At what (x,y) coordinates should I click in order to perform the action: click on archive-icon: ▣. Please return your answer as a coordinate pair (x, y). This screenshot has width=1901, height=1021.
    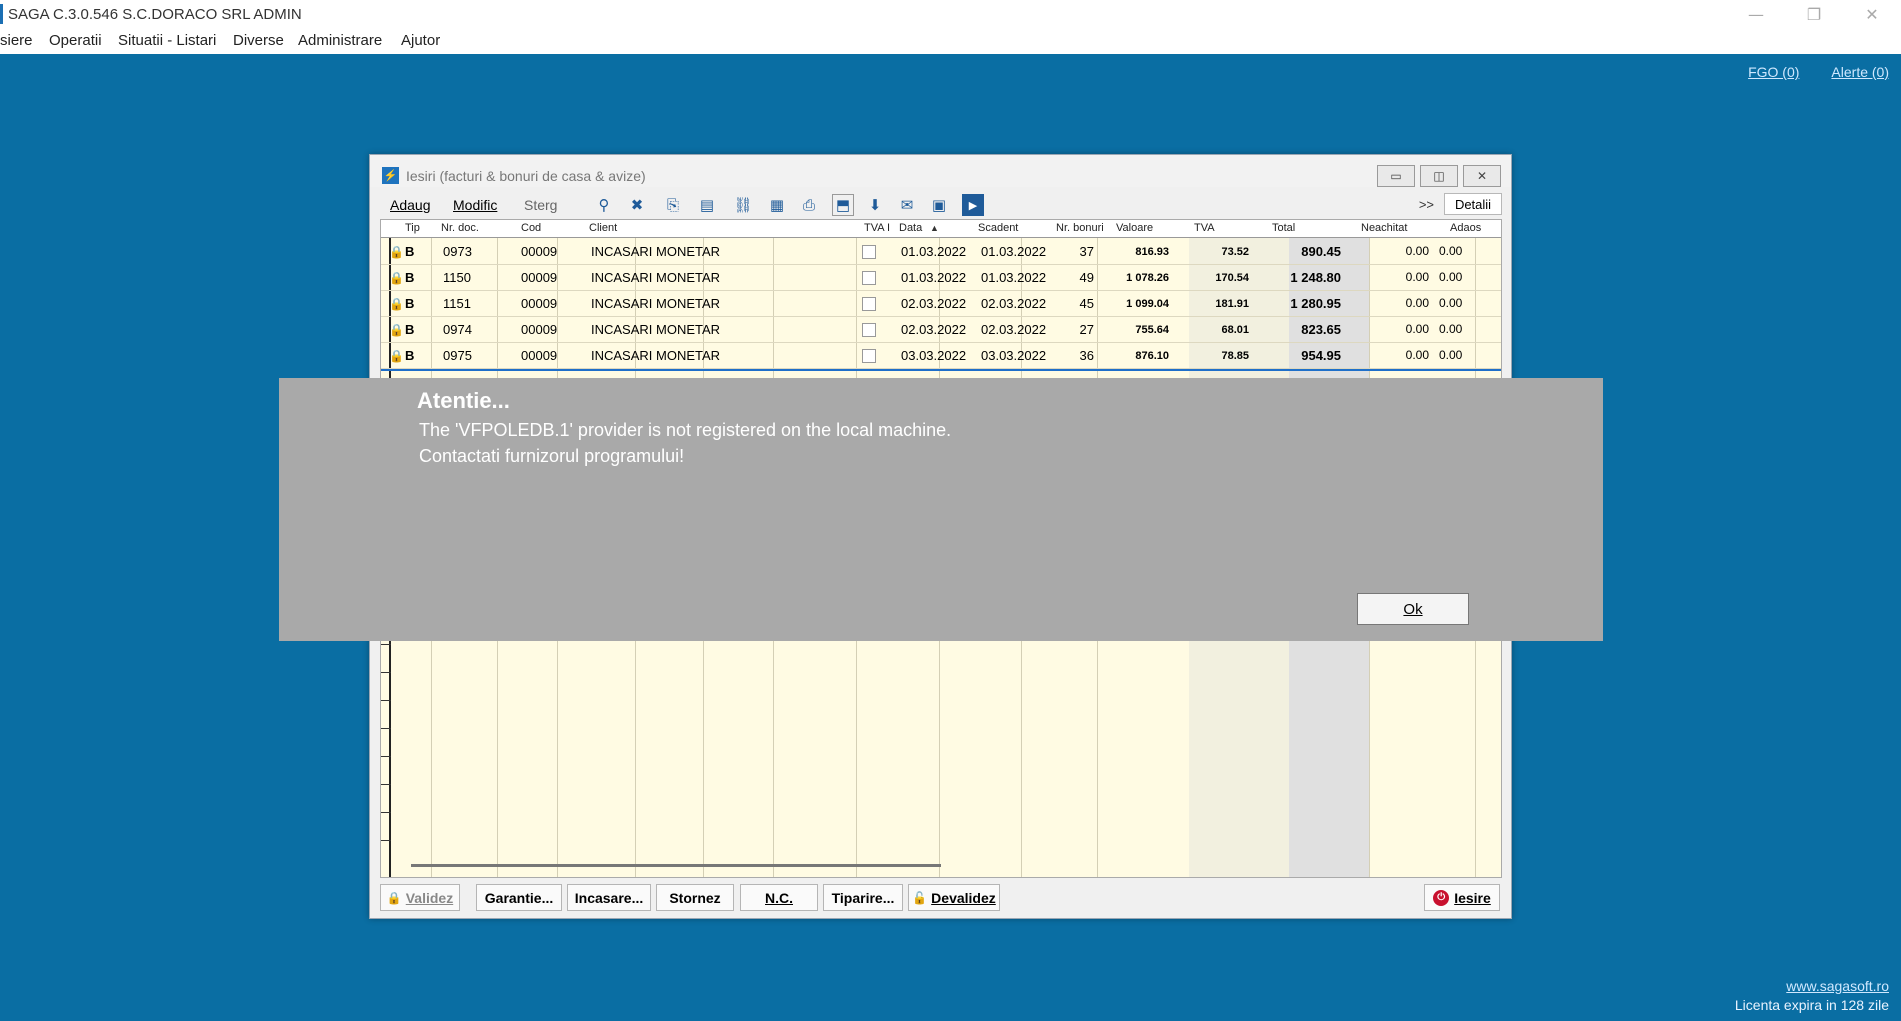
    Looking at the image, I should click on (939, 205).